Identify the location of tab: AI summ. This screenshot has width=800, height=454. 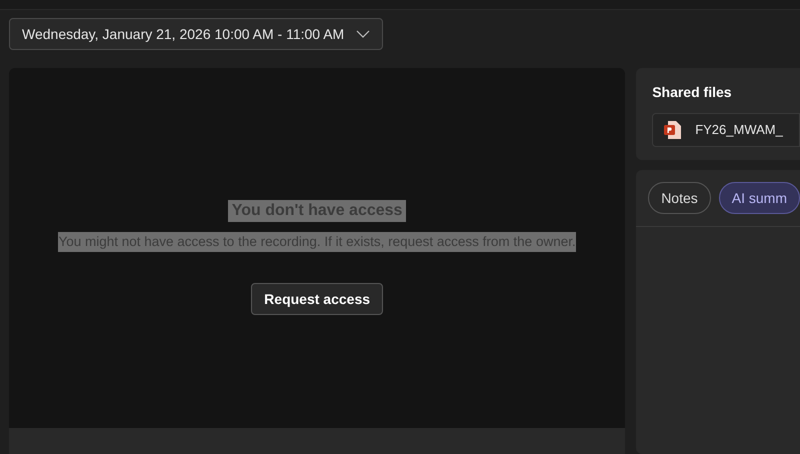
(759, 198).